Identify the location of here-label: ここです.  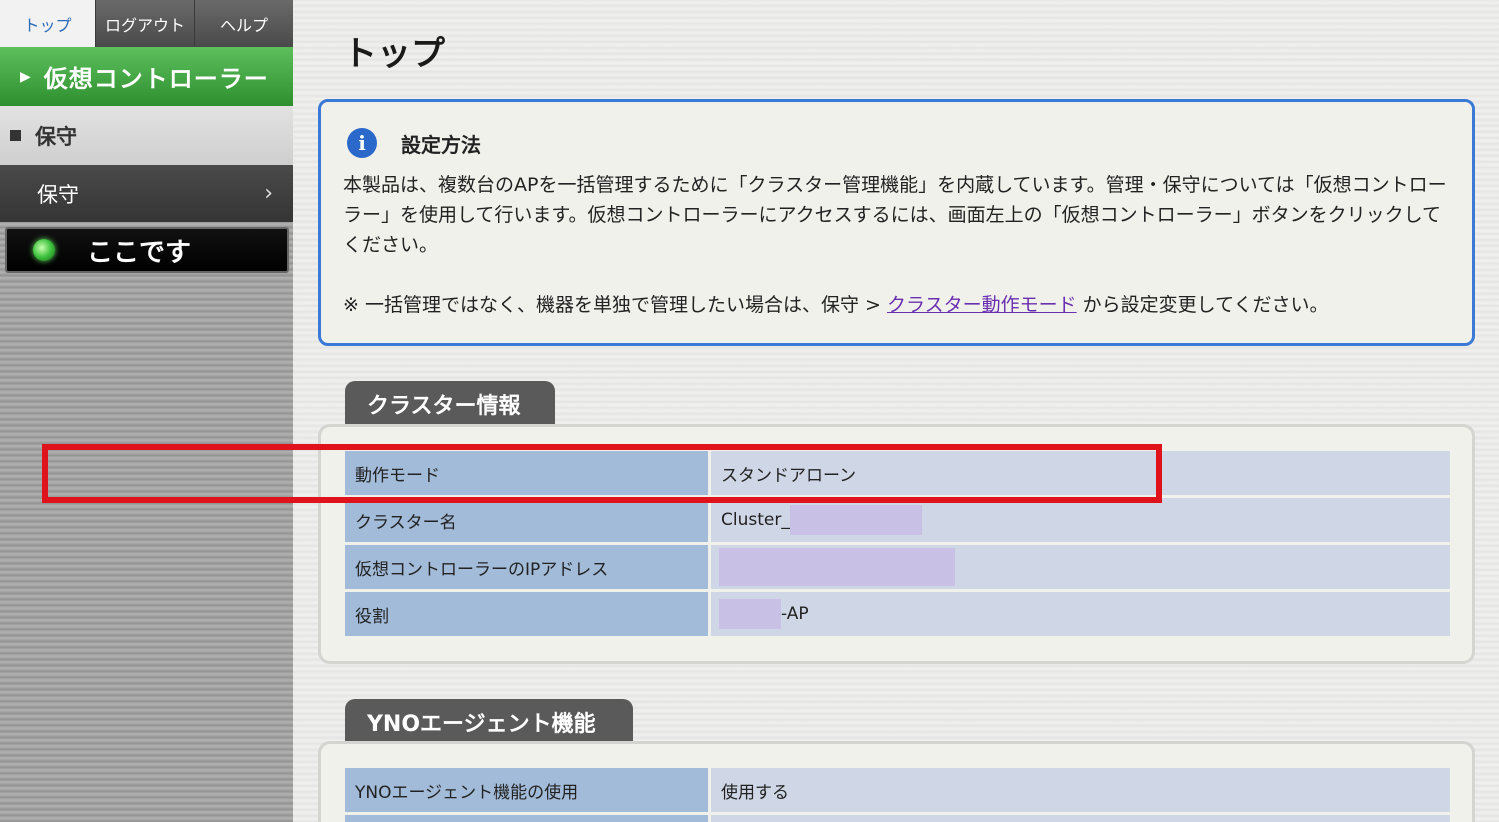
(139, 252).